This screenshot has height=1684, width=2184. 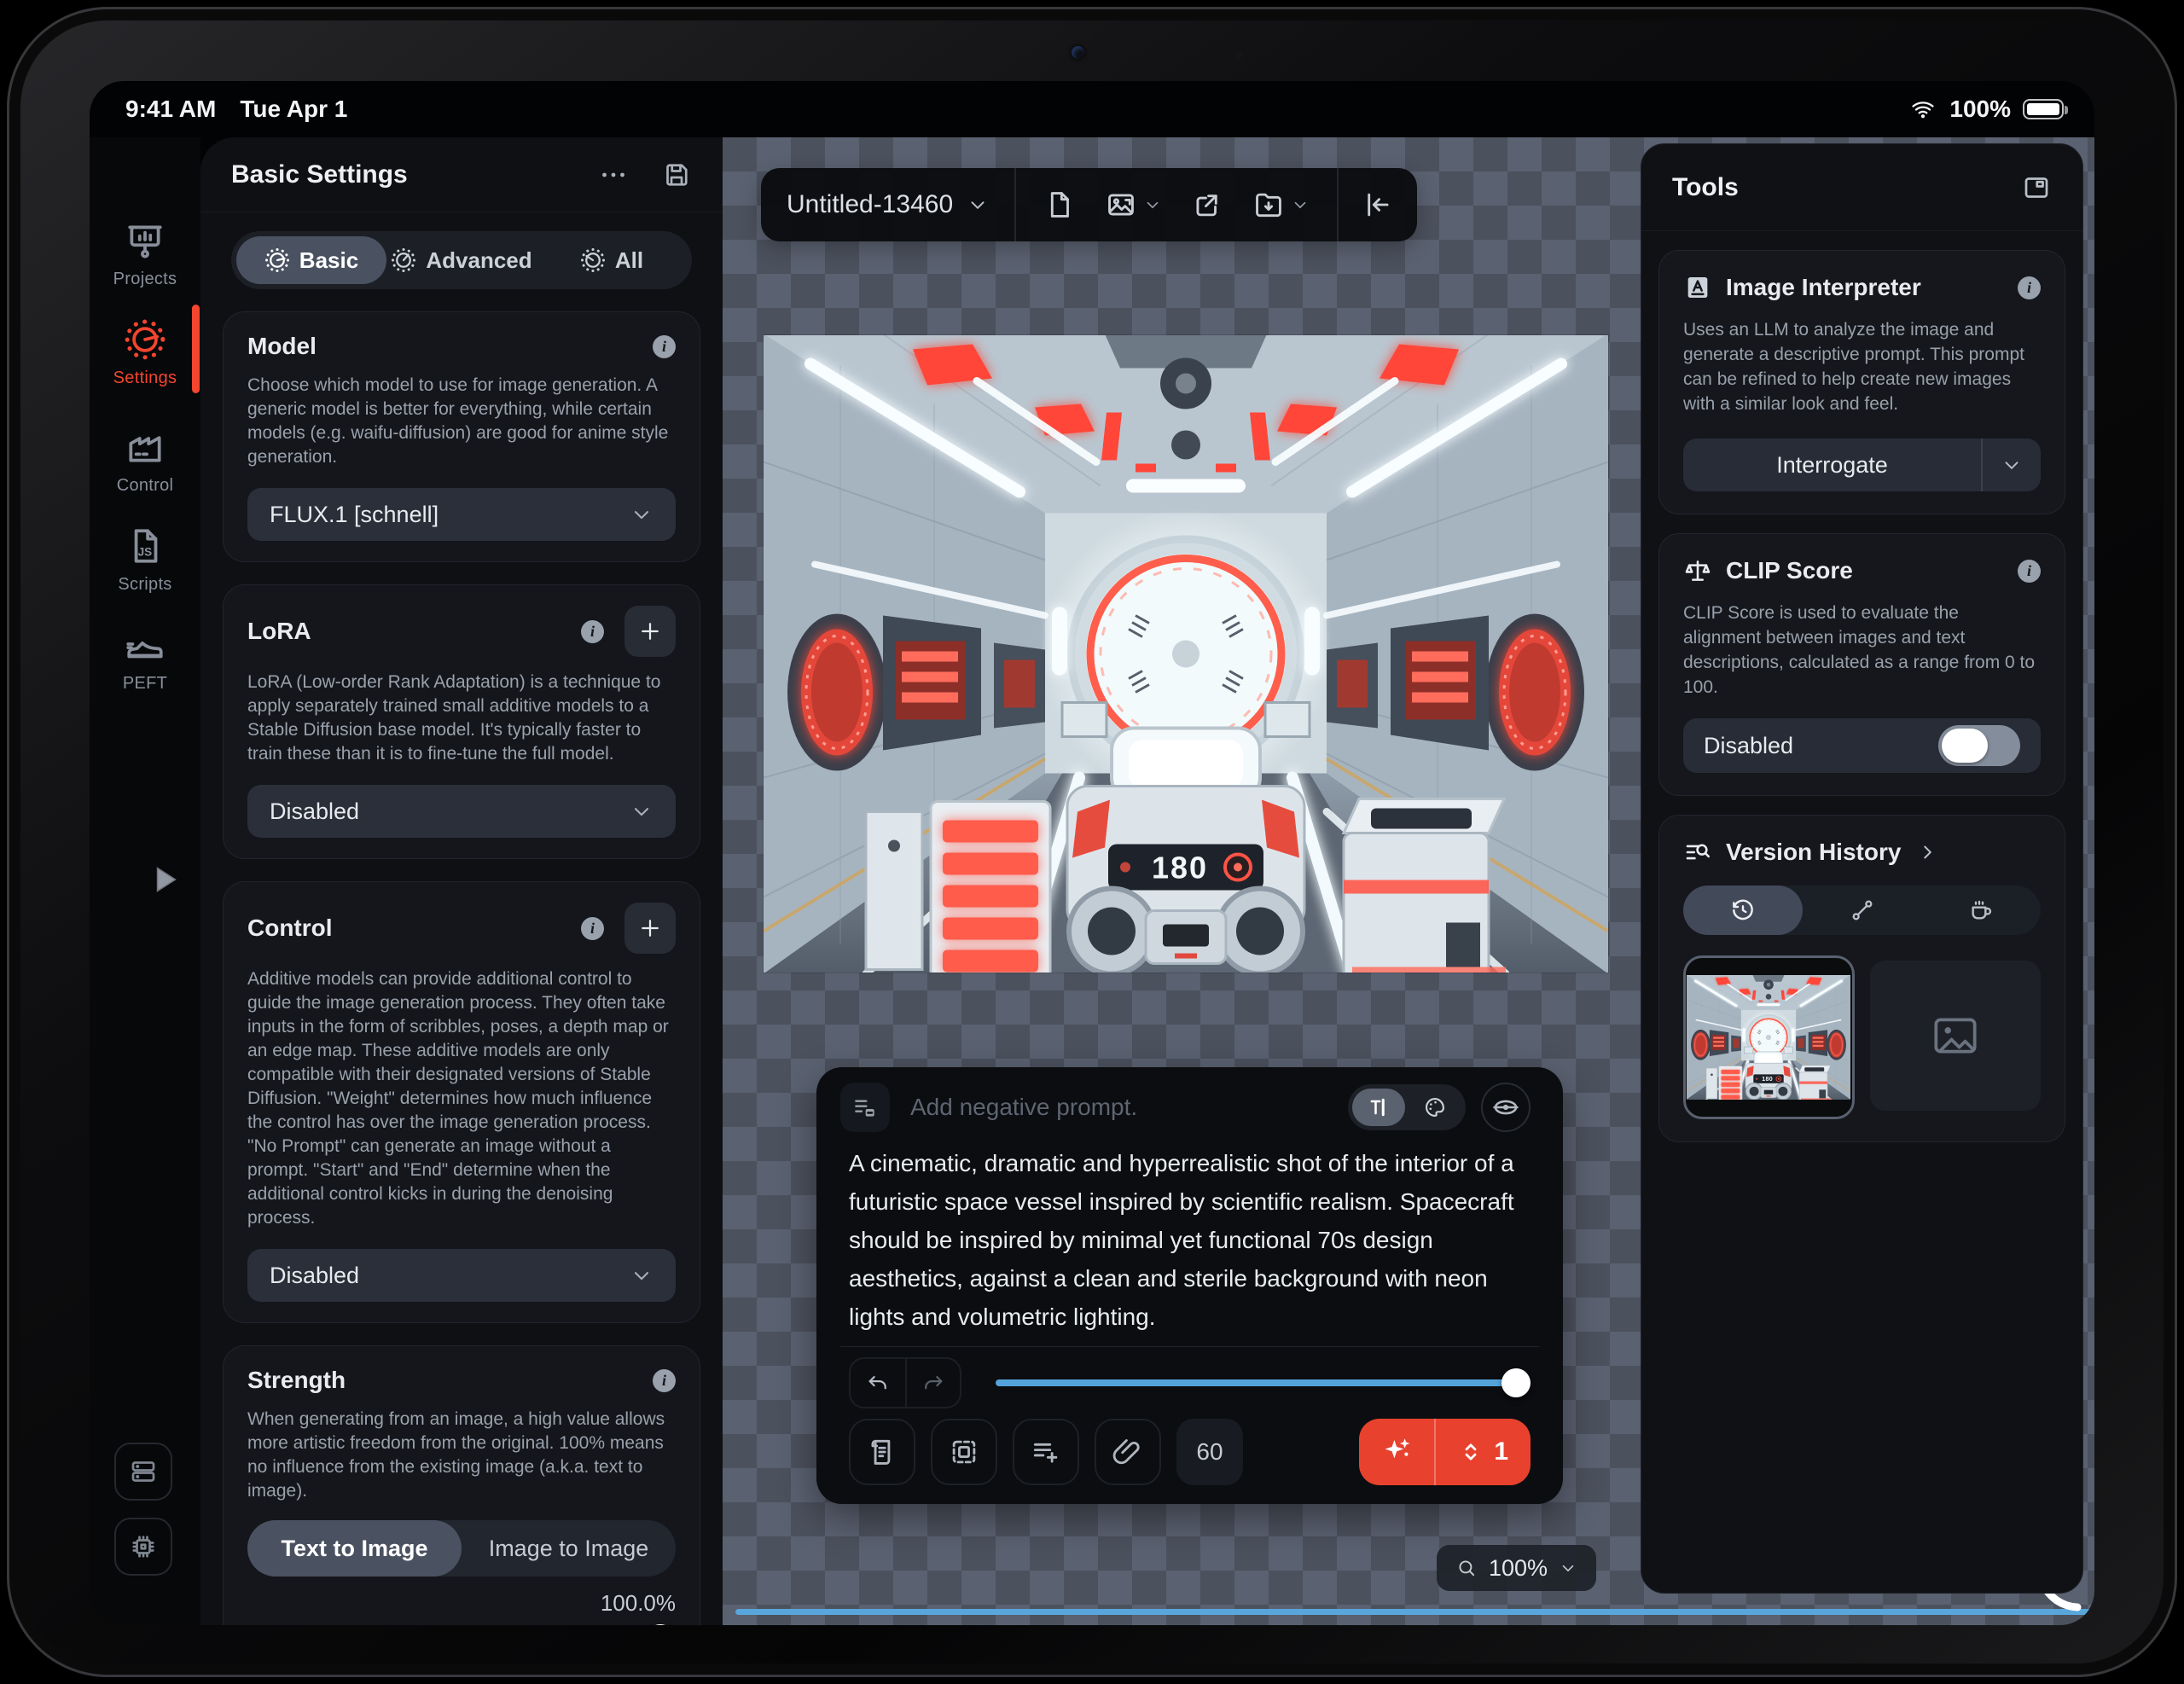 I want to click on text-cursor-icon, so click(x=1377, y=1107).